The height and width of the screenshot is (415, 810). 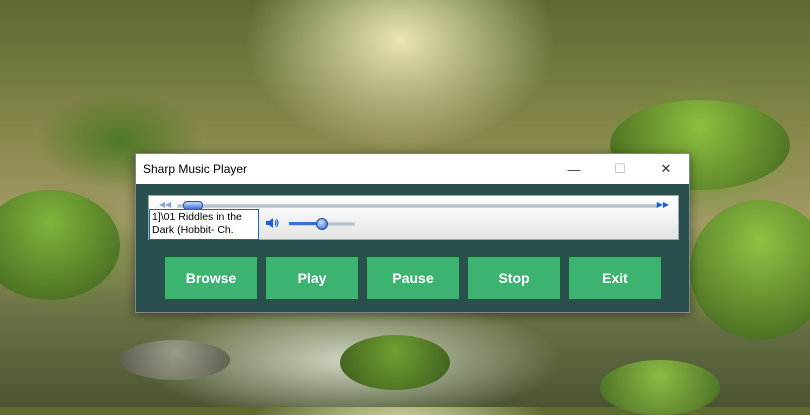 What do you see at coordinates (272, 223) in the screenshot?
I see `volume-icon` at bounding box center [272, 223].